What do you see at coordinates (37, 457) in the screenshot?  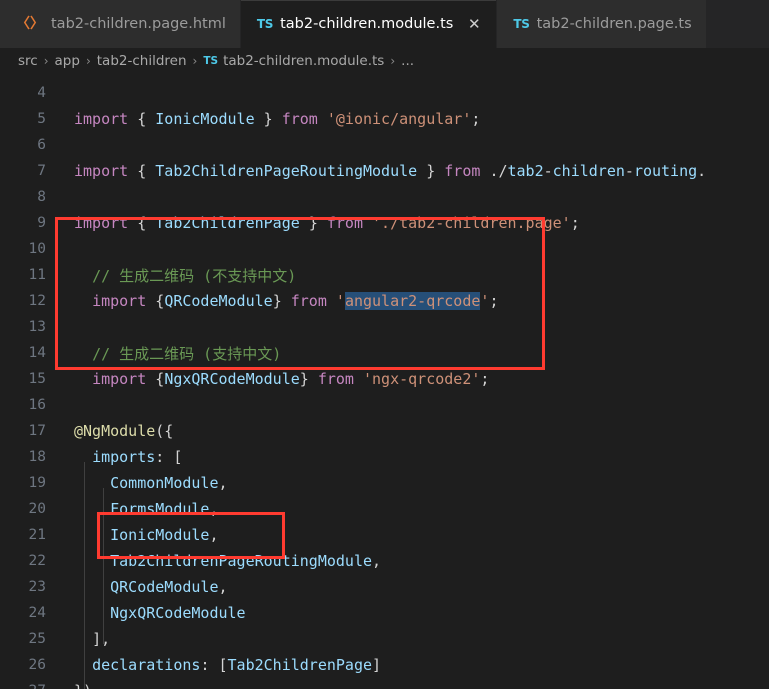 I see `line-number: 18` at bounding box center [37, 457].